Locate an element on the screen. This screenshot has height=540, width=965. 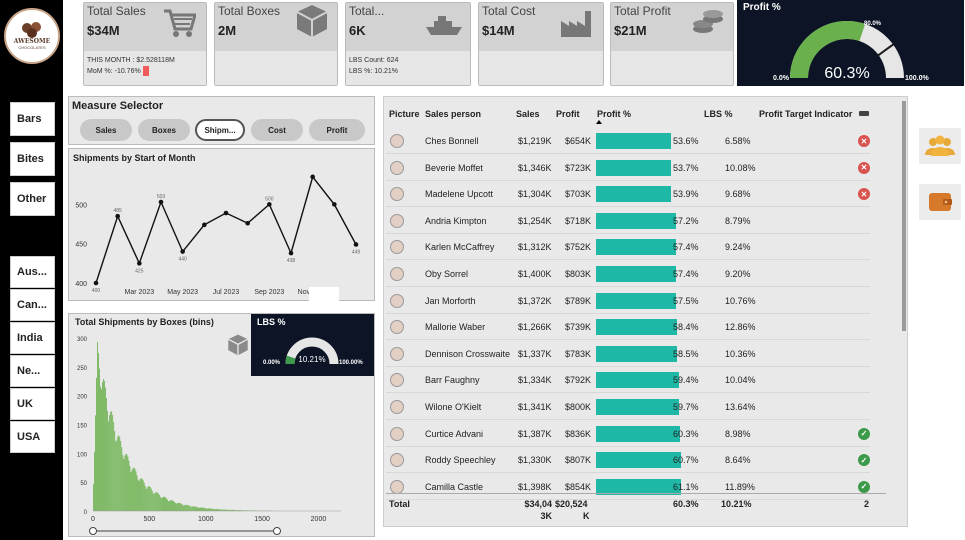
header-profit: Profit is located at coordinates (568, 114).